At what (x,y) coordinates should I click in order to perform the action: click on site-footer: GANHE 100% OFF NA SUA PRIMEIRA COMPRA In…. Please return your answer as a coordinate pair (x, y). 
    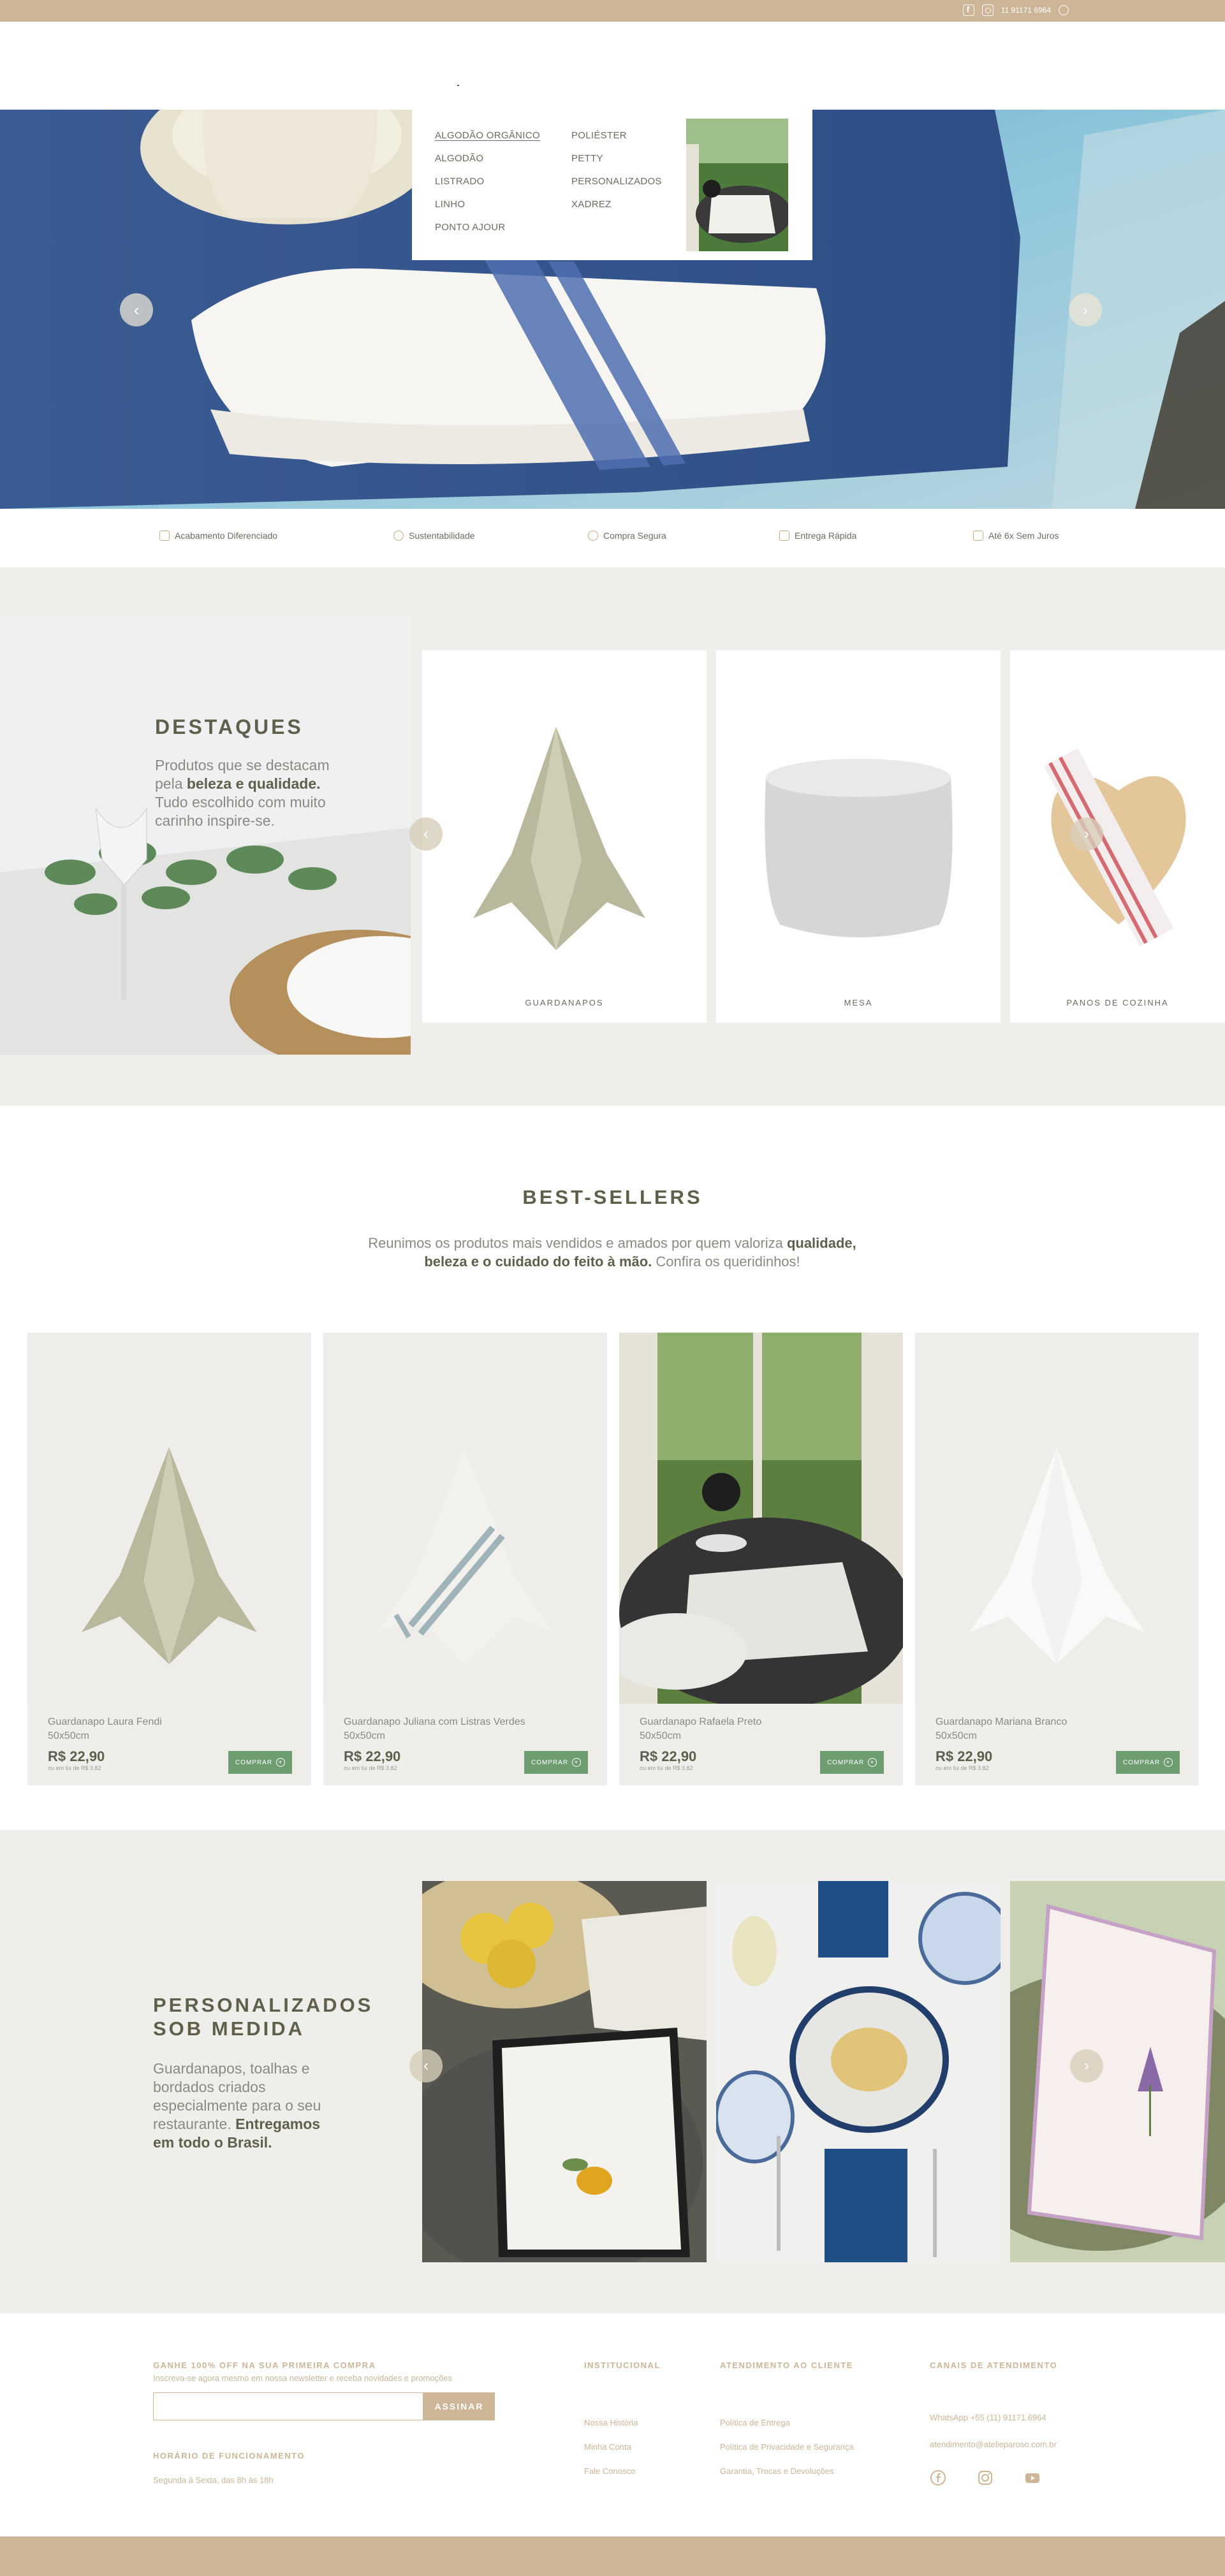
    Looking at the image, I should click on (612, 2424).